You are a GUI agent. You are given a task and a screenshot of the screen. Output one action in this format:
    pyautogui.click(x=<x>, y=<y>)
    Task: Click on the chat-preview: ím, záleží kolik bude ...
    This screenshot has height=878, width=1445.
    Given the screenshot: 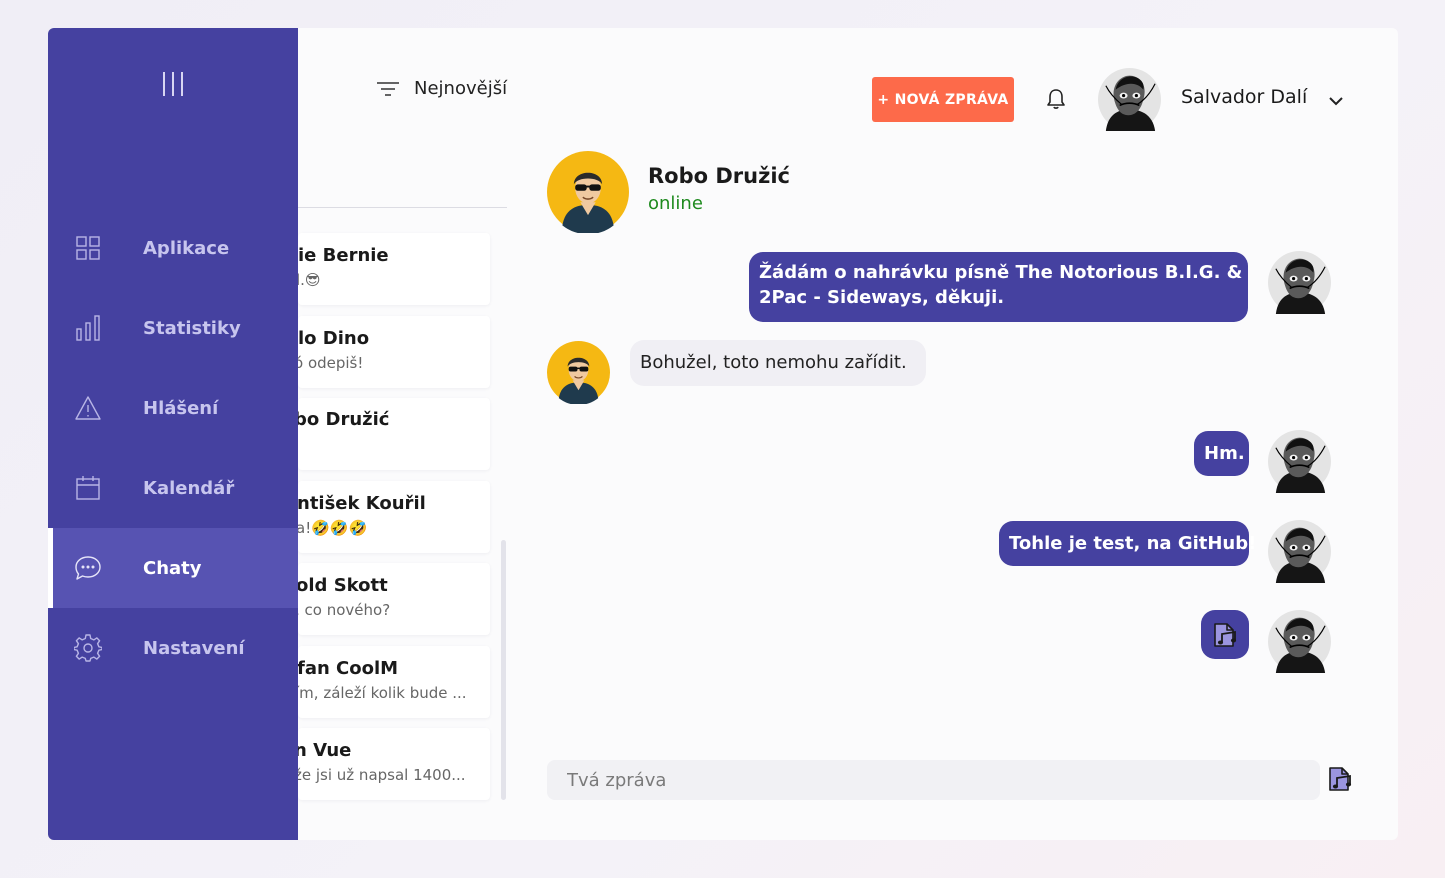 What is the action you would take?
    pyautogui.click(x=382, y=692)
    